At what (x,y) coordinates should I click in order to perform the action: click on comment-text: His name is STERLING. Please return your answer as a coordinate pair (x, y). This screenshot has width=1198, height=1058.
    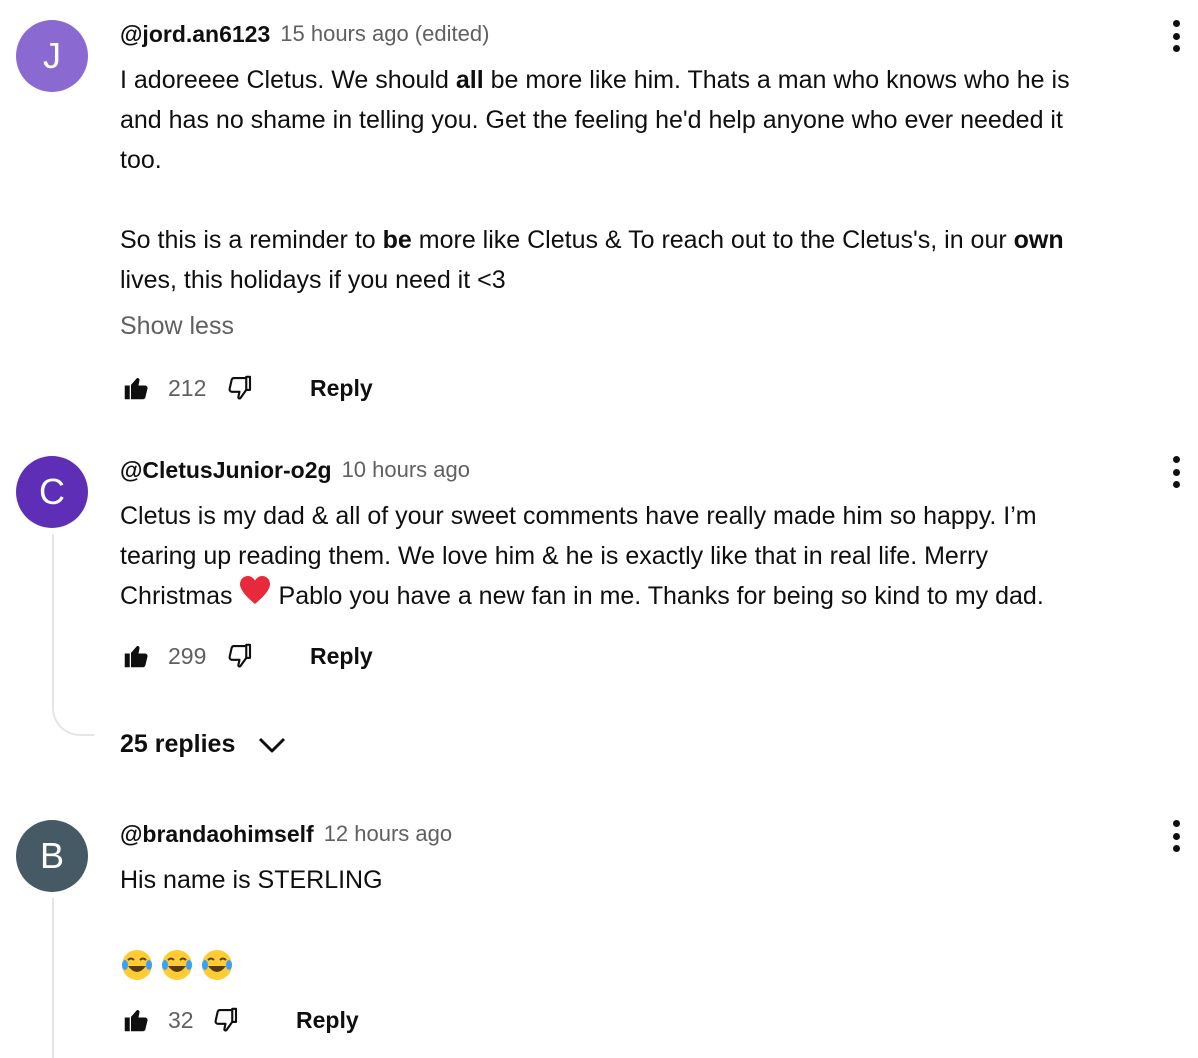
    Looking at the image, I should click on (645, 922).